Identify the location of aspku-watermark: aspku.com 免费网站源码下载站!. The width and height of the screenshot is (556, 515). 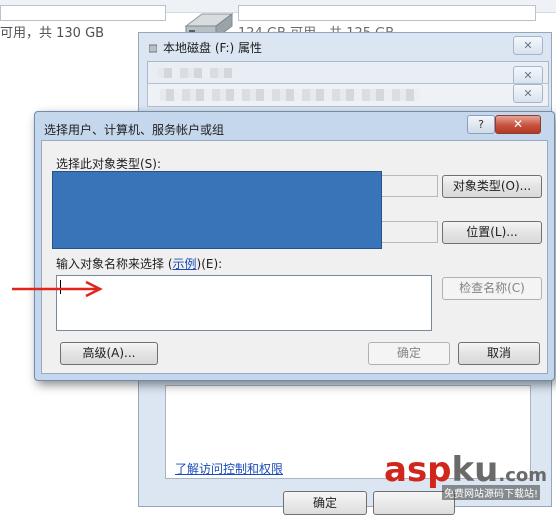
(470, 476).